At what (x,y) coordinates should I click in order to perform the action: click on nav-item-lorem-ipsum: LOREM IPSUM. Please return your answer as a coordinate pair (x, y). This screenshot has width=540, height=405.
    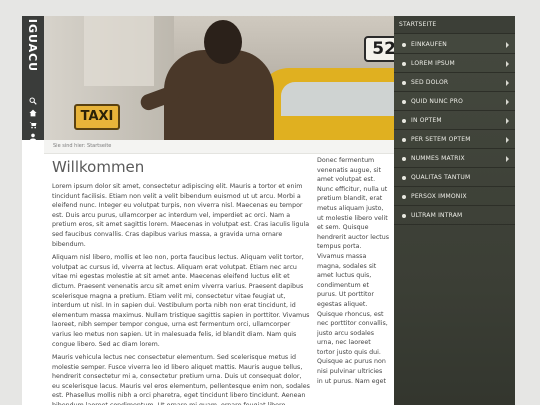
    Looking at the image, I should click on (454, 64).